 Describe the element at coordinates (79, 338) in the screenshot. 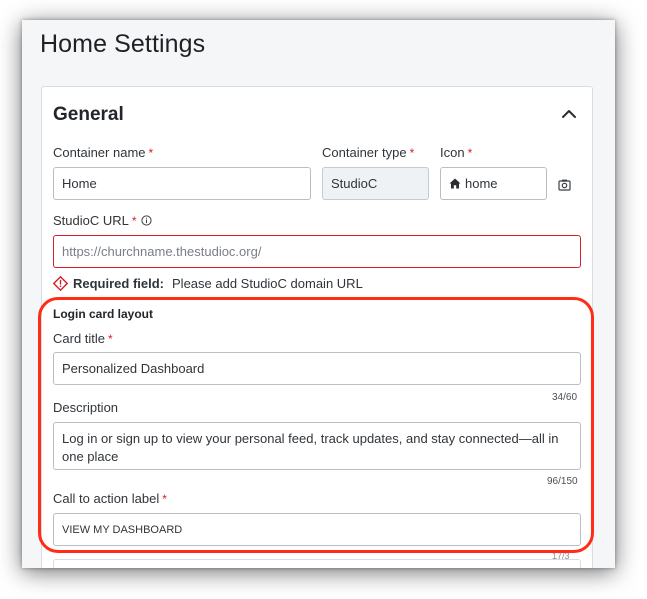

I see `card-title-label-text: Card title` at that location.